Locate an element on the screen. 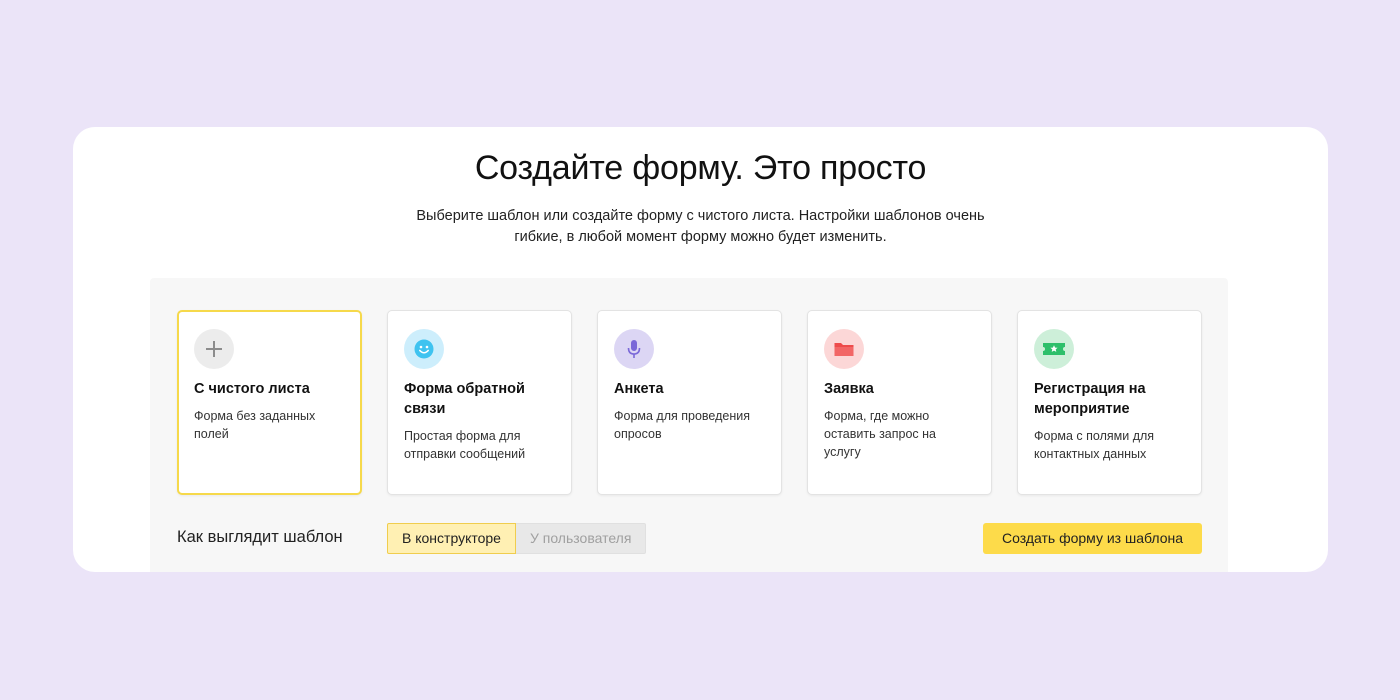  preview-mode-constructor: В конструкторе is located at coordinates (451, 538).